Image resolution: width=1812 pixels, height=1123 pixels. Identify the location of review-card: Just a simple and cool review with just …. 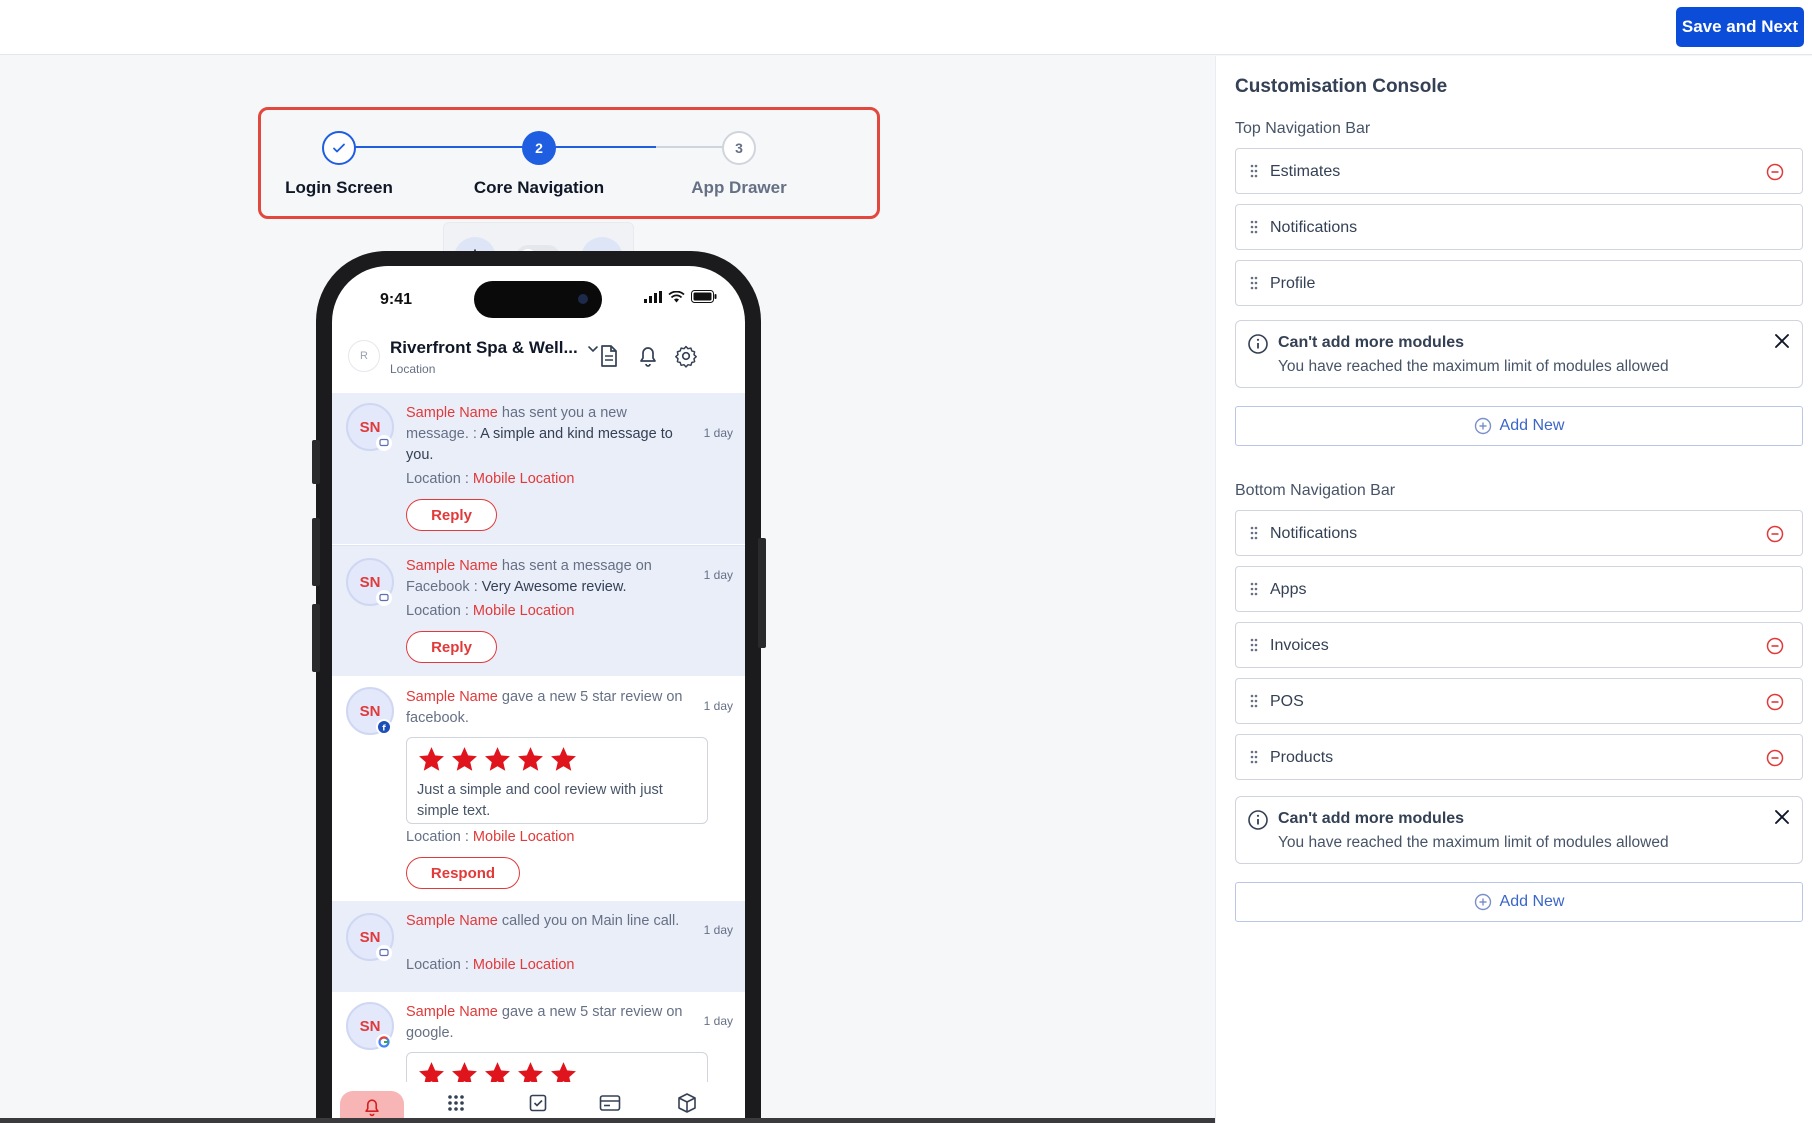
(557, 780).